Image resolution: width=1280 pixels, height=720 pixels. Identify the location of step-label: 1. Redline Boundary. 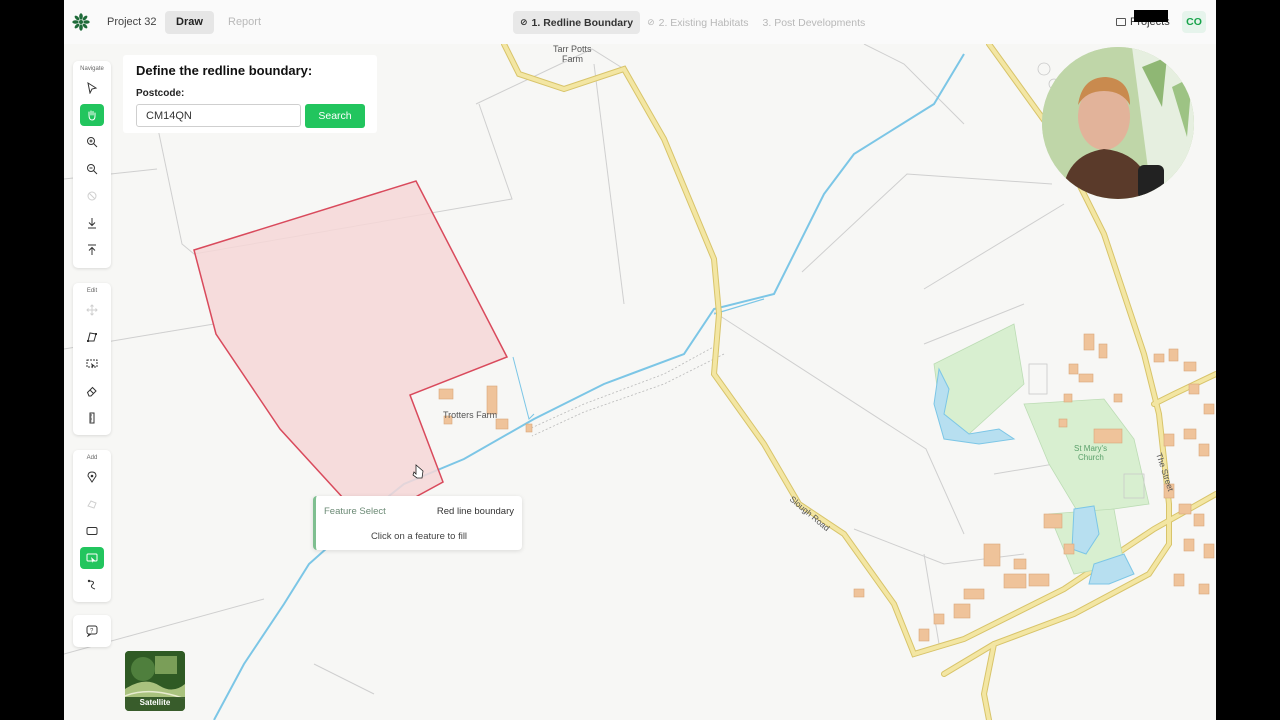
(582, 22).